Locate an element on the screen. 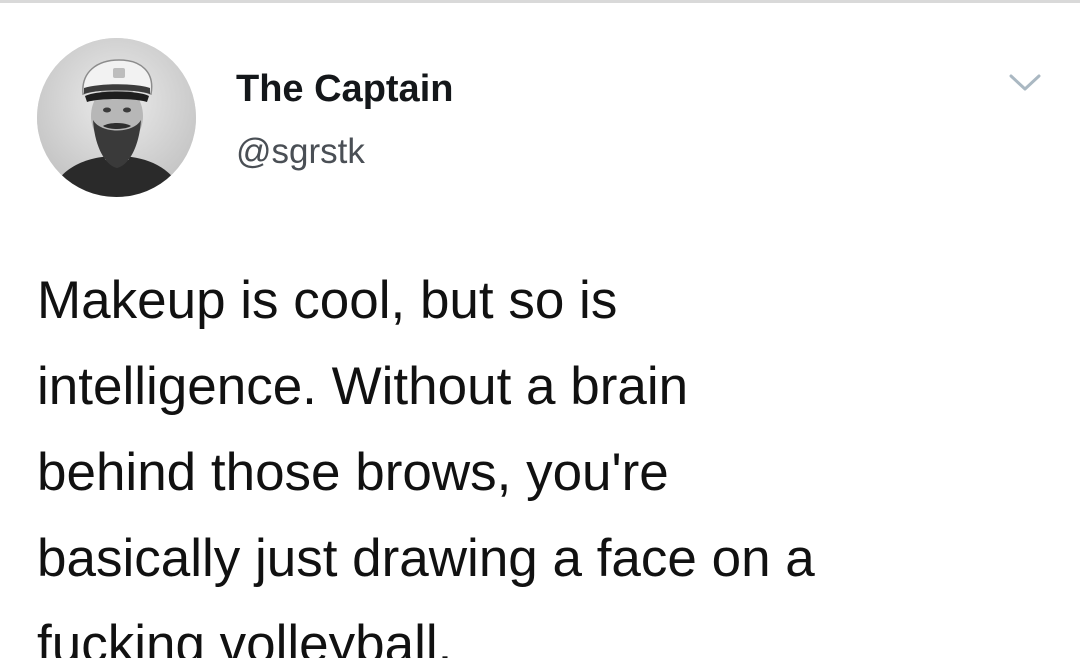 The image size is (1080, 658). avatar-photo is located at coordinates (116, 117).